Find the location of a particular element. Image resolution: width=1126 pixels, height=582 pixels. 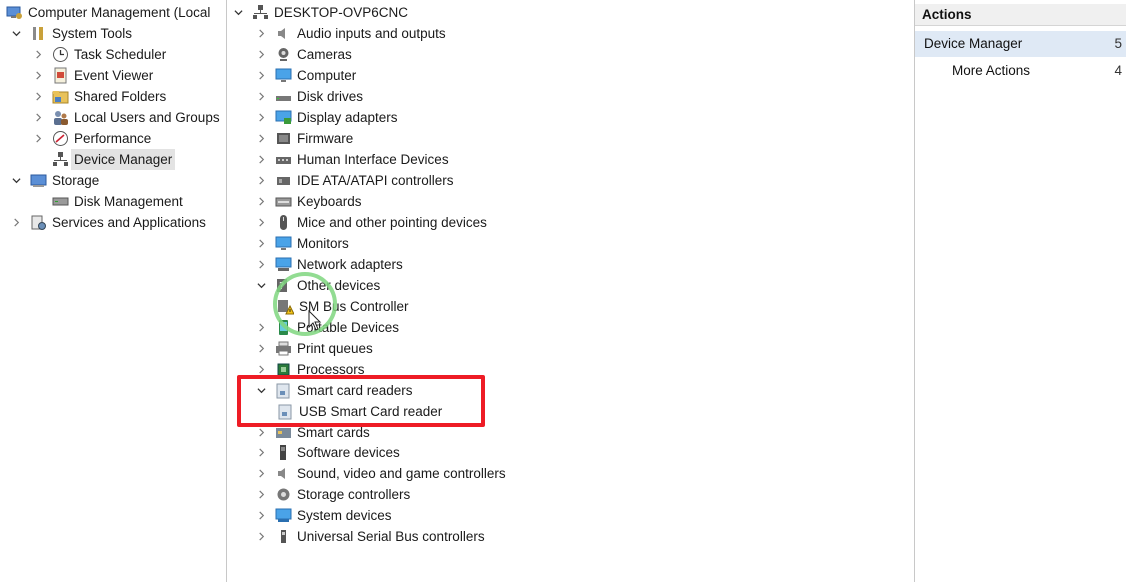

device-category-monitors: Monitors is located at coordinates (302, 243).